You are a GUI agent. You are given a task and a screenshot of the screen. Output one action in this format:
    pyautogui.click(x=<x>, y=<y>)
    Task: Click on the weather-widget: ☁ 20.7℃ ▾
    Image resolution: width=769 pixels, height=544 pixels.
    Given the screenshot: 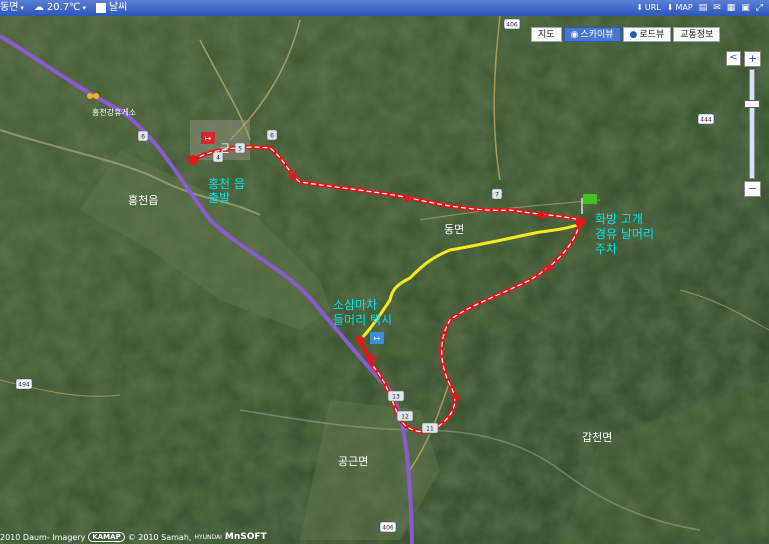 What is the action you would take?
    pyautogui.click(x=60, y=8)
    